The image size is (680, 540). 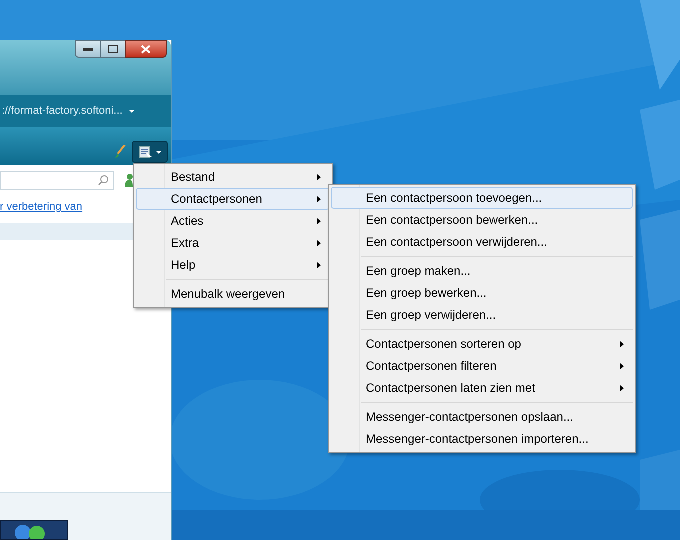 I want to click on maximize-button, so click(x=113, y=49).